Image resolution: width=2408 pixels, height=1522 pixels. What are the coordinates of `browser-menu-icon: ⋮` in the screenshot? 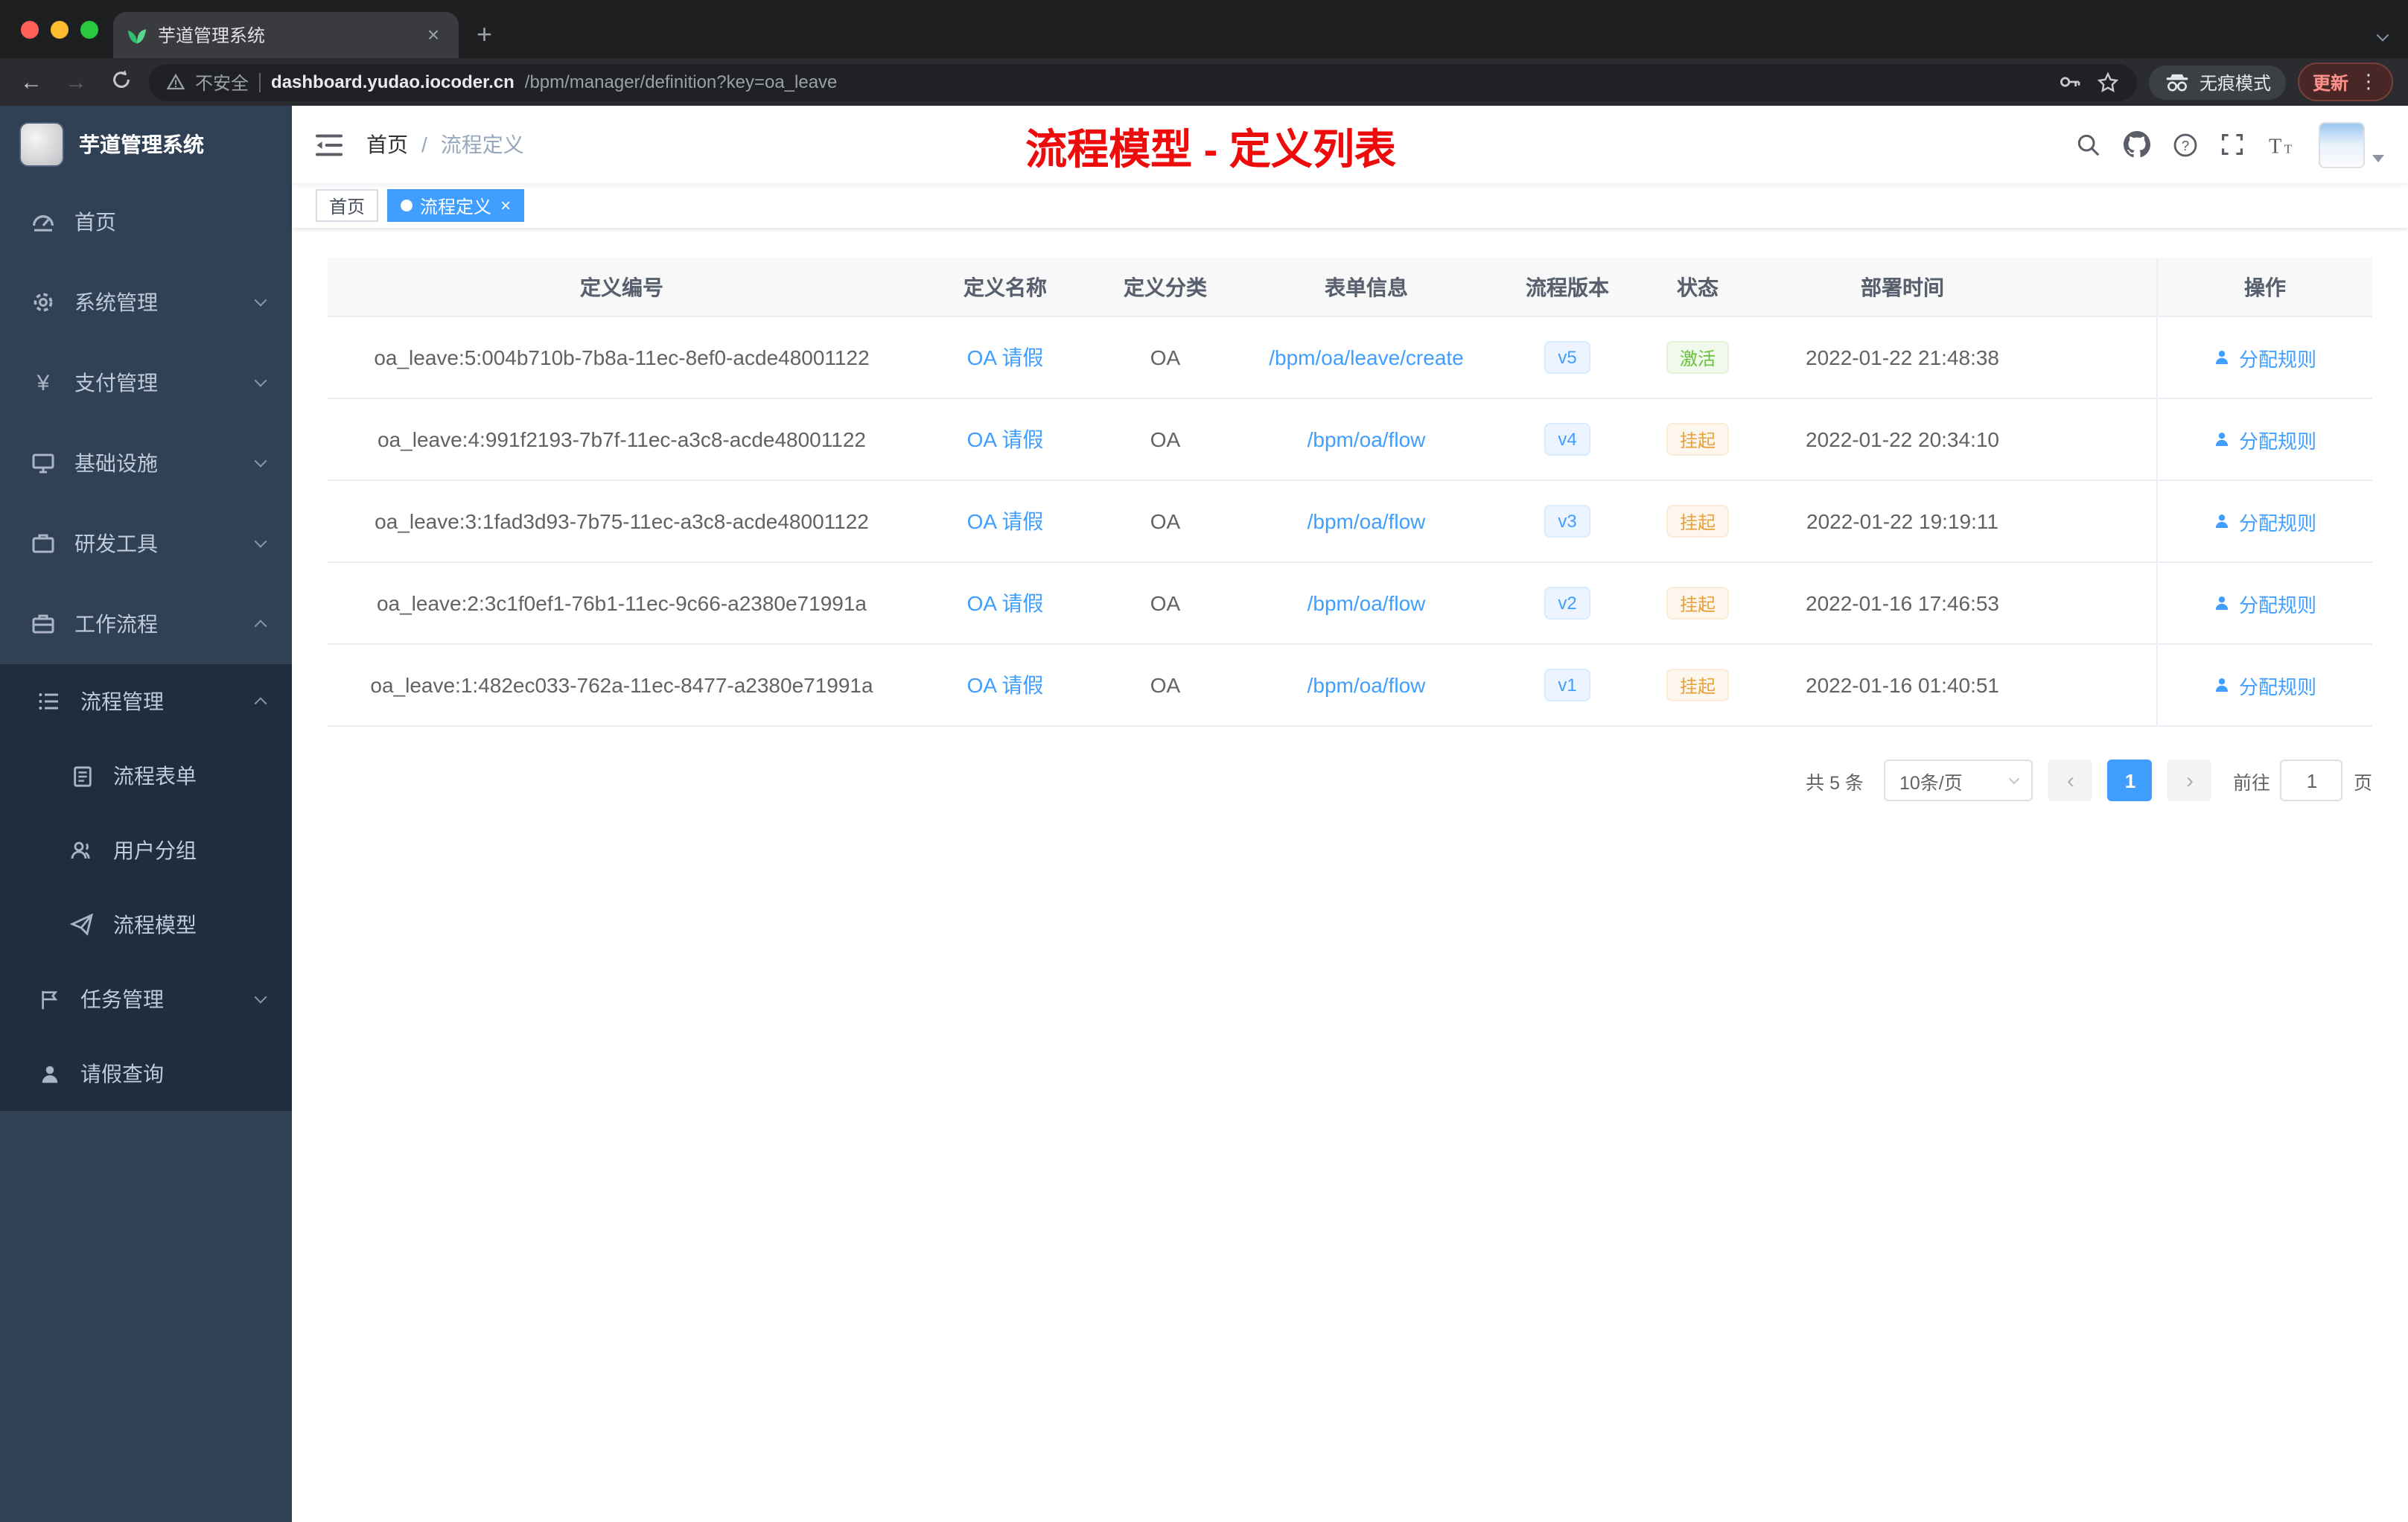 It's located at (2368, 82).